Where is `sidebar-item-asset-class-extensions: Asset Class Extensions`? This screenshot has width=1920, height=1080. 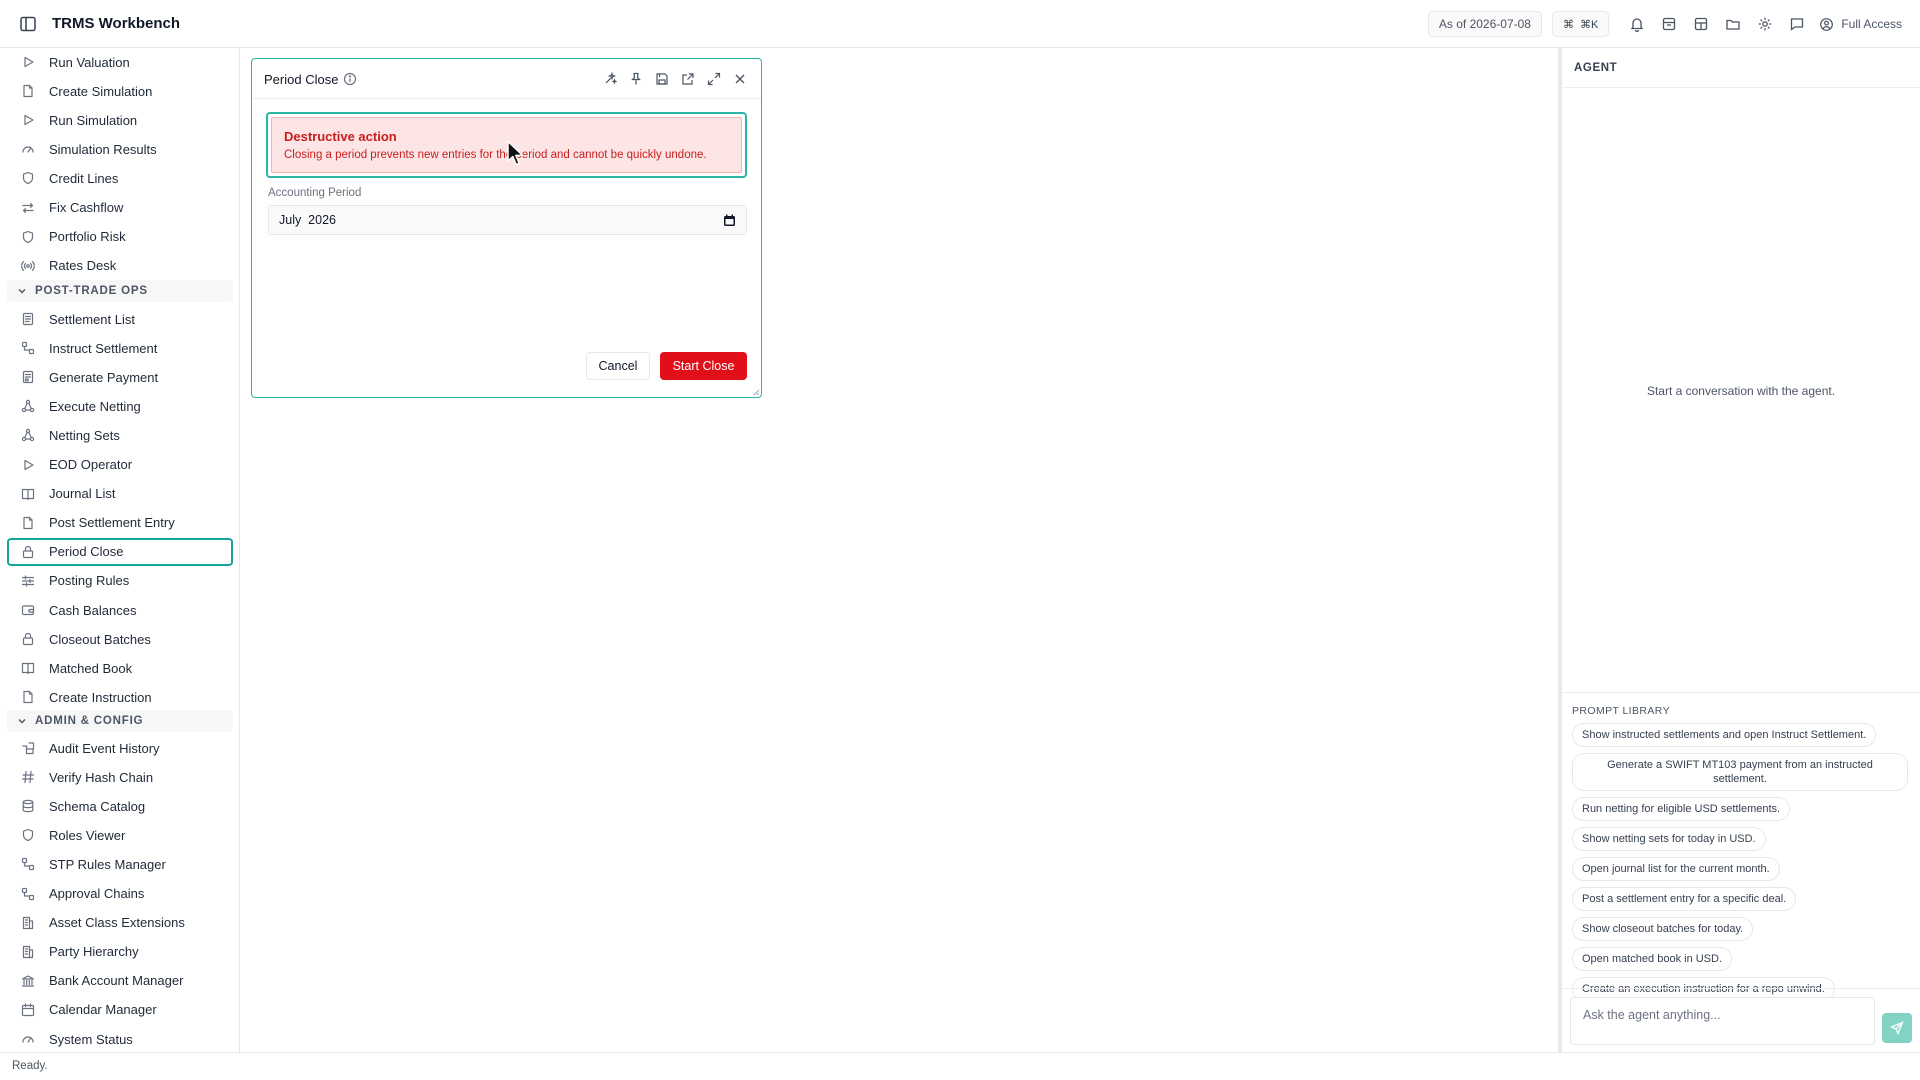
sidebar-item-asset-class-extensions: Asset Class Extensions is located at coordinates (120, 923).